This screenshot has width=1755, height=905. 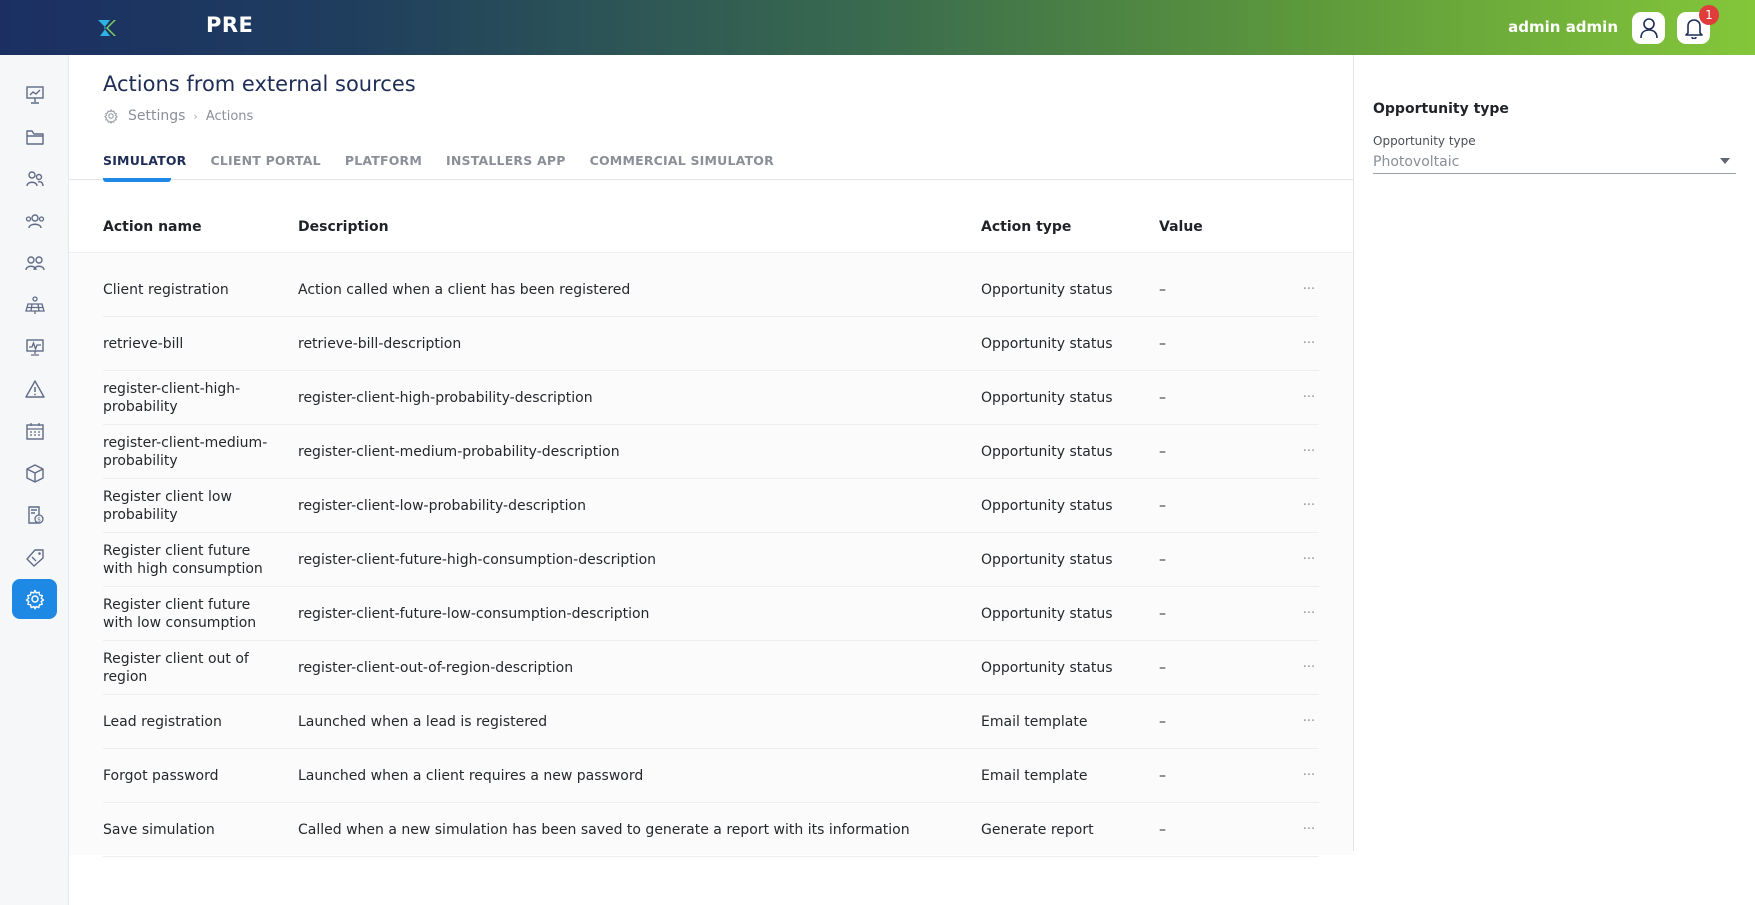 What do you see at coordinates (34, 305) in the screenshot?
I see `sidebar-item-installations` at bounding box center [34, 305].